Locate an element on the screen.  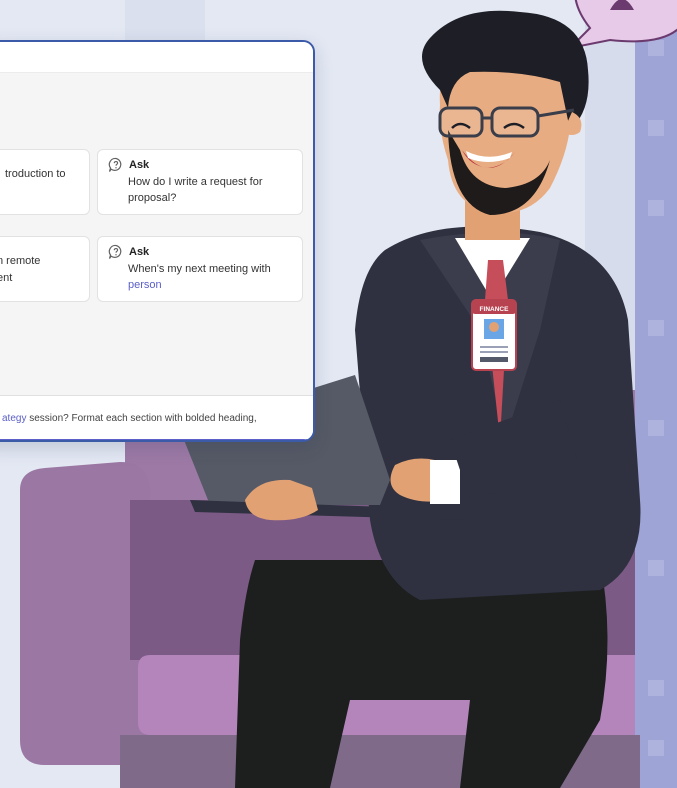
prompt-card-next-meeting: Ask When's my next meeting with person is located at coordinates (200, 269).